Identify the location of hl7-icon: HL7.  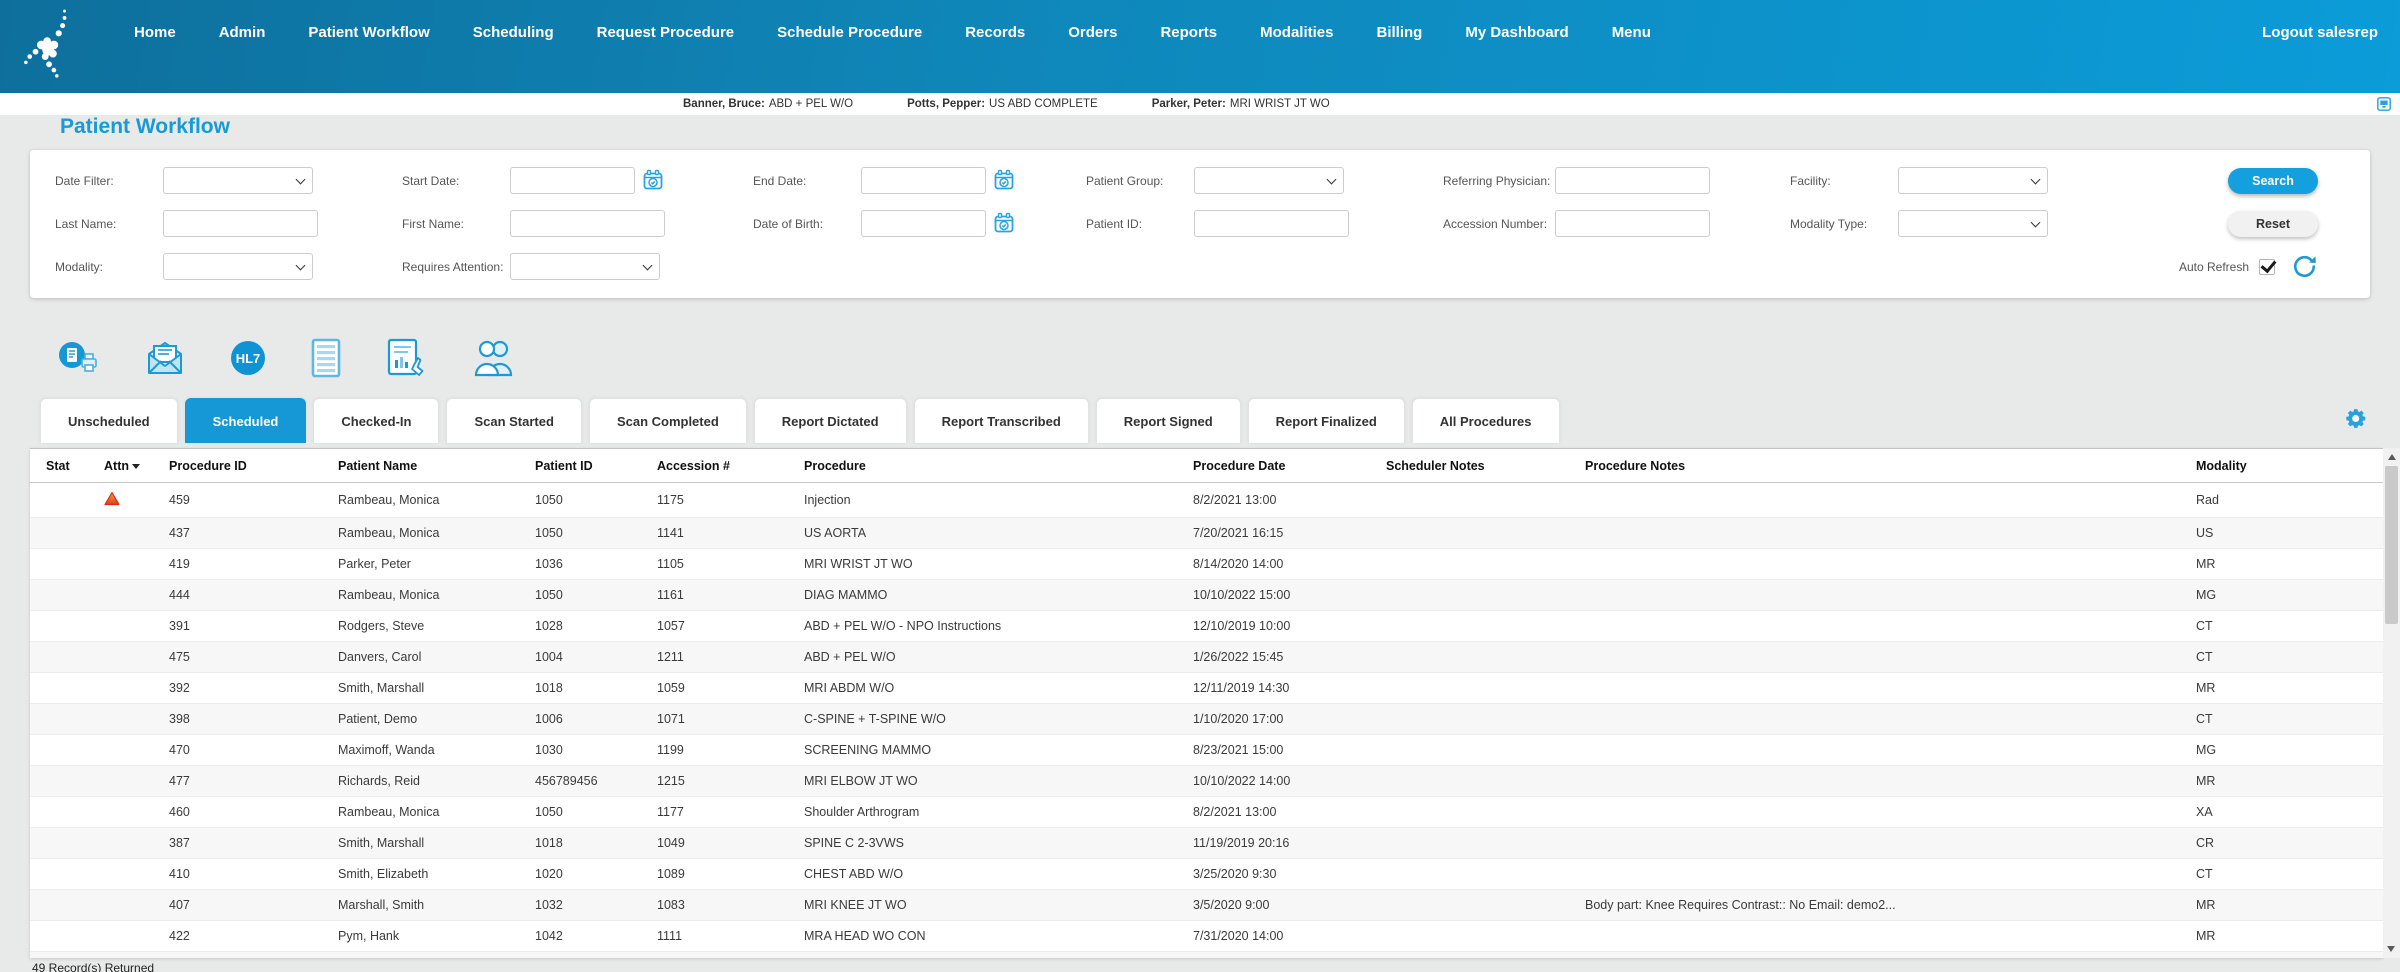
(248, 358).